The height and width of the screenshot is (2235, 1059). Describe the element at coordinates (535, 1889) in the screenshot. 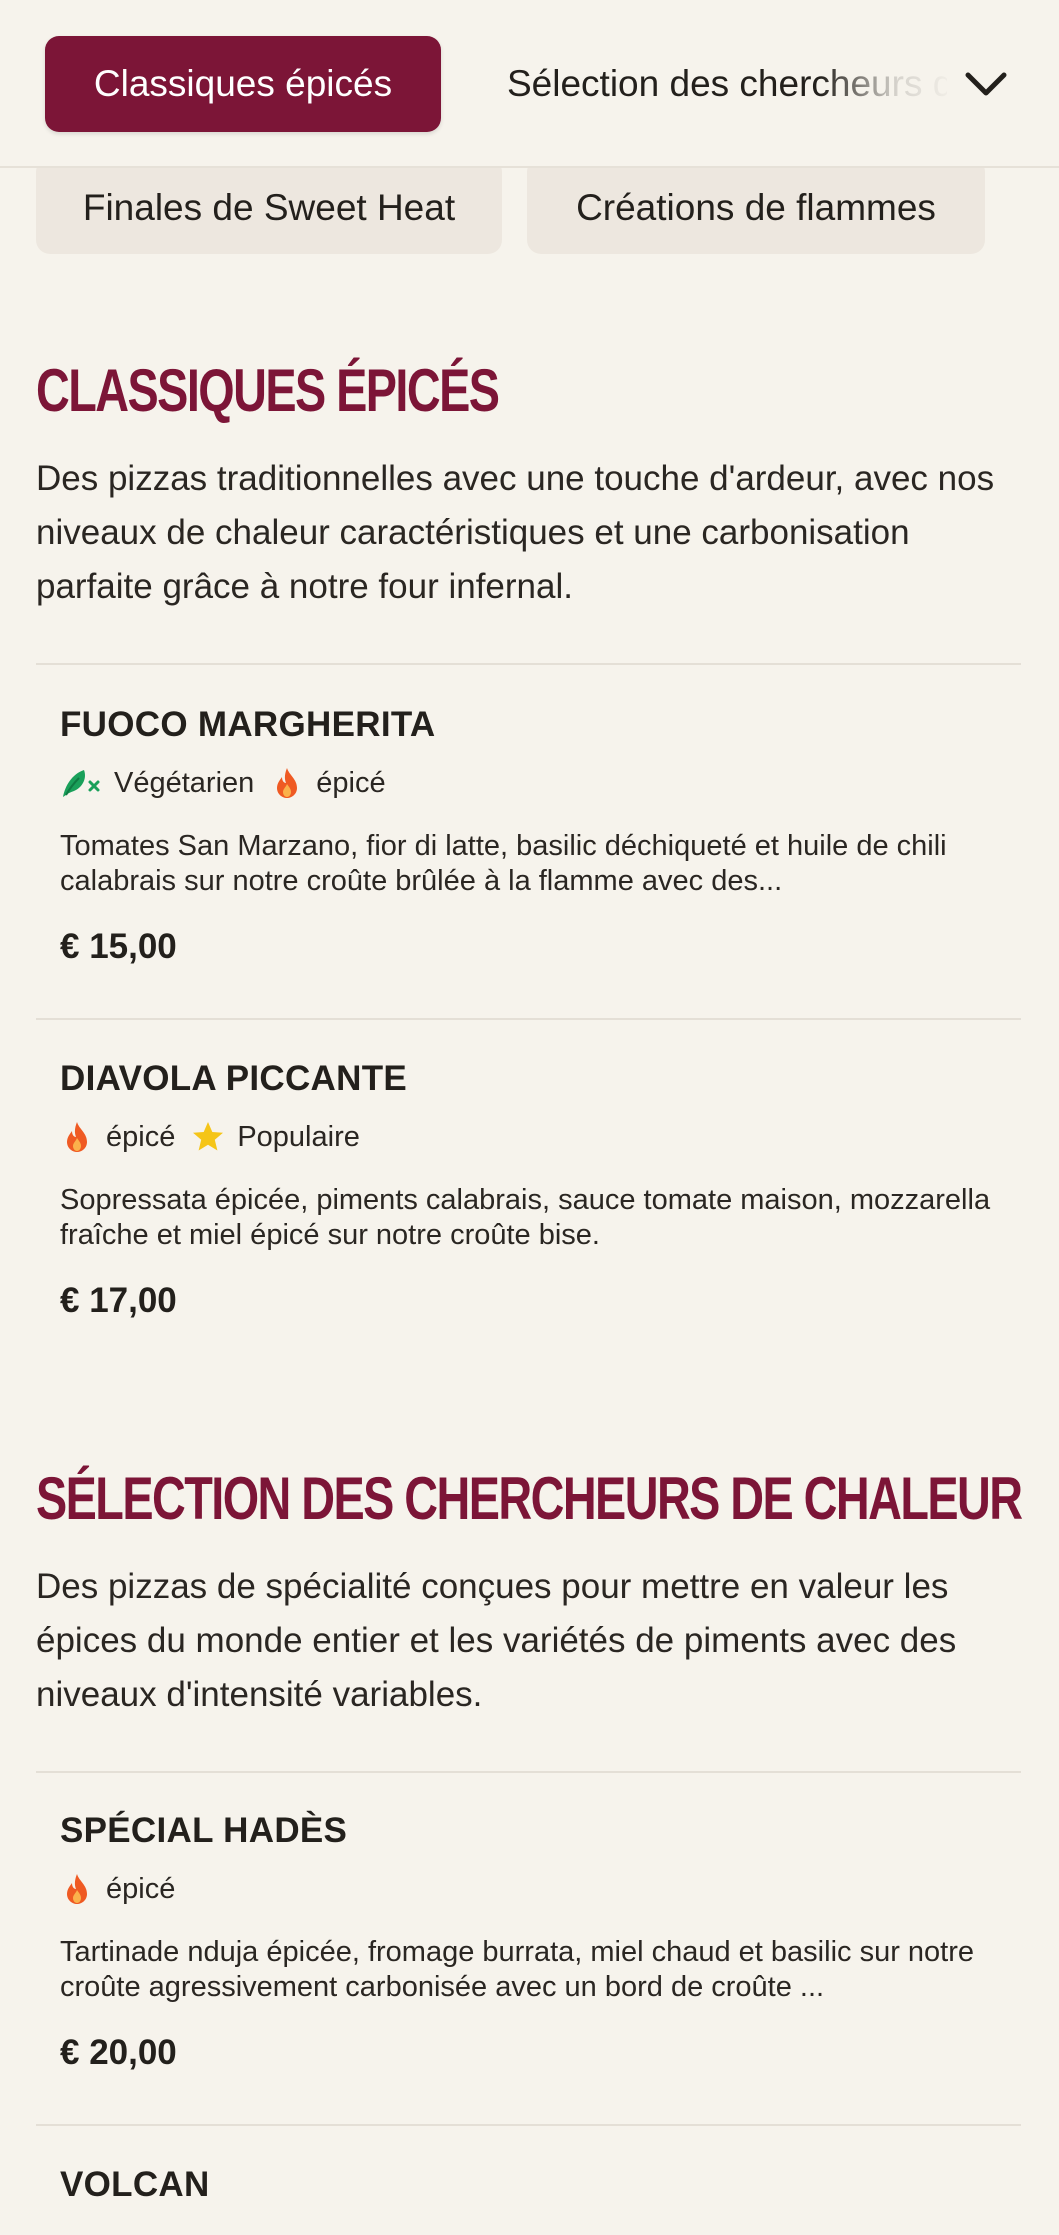

I see `item-tags: épicé` at that location.